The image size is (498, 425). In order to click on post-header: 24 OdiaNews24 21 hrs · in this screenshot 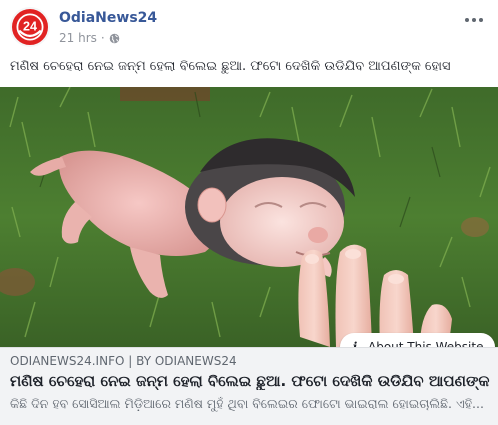, I will do `click(249, 26)`.